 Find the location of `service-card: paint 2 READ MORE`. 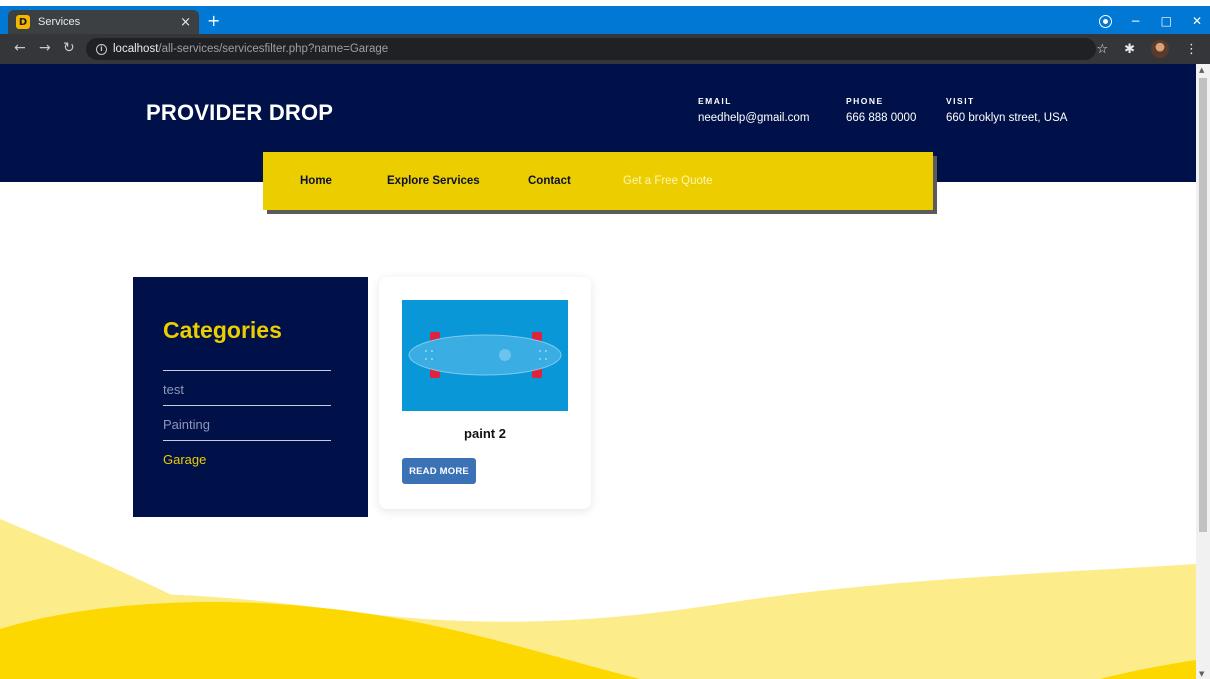

service-card: paint 2 READ MORE is located at coordinates (485, 393).